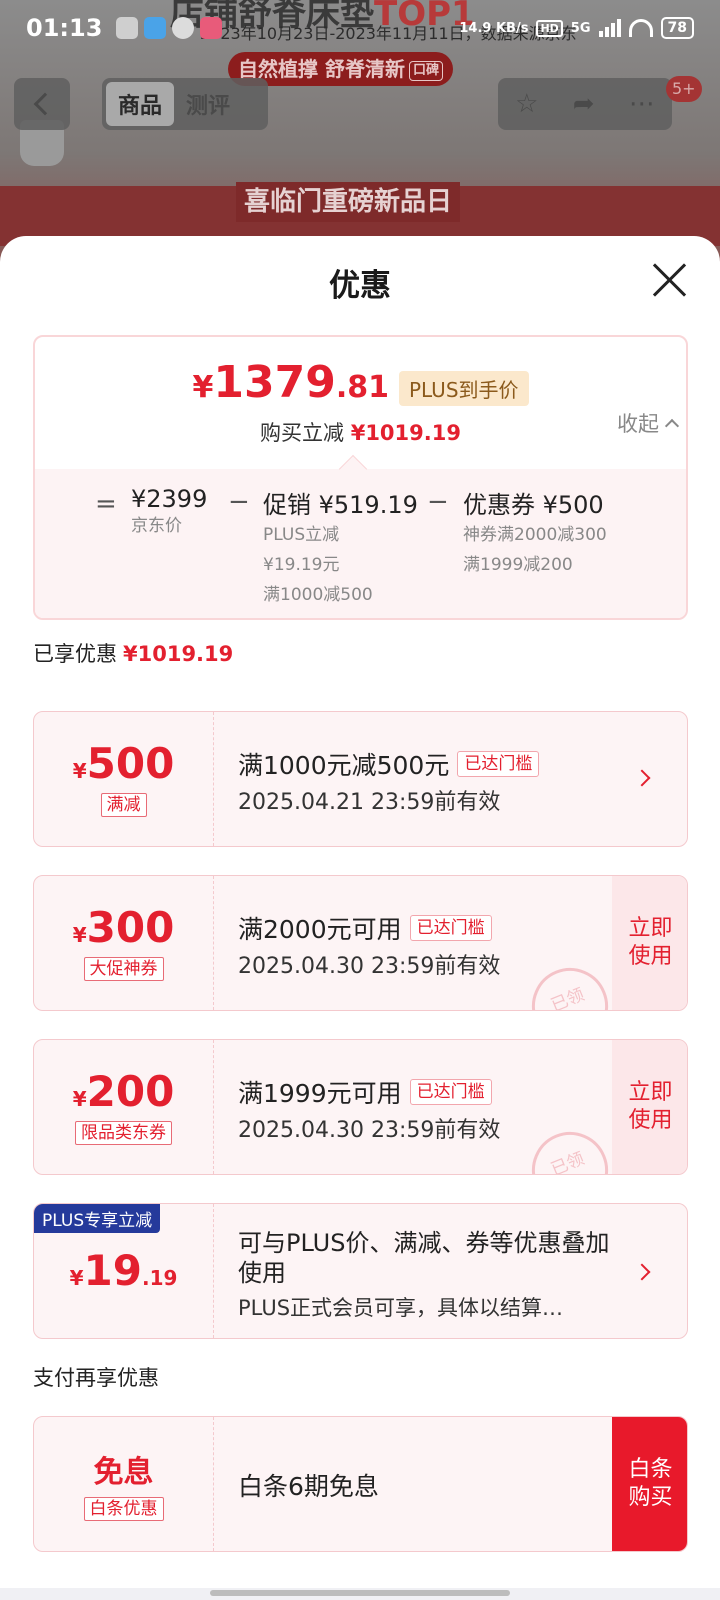 This screenshot has width=720, height=1600. I want to click on coupon-title: 满2000元可用, so click(320, 929).